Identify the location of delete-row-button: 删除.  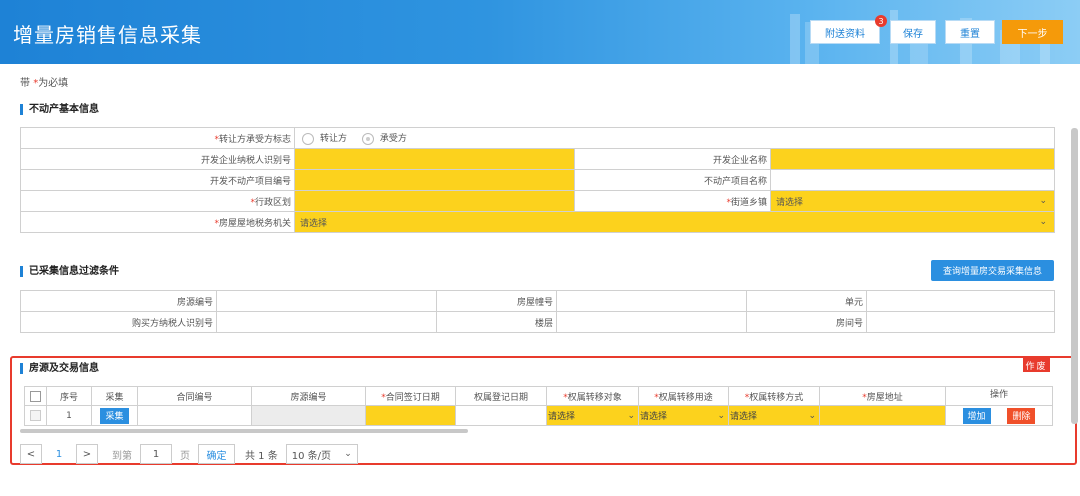
(1021, 415).